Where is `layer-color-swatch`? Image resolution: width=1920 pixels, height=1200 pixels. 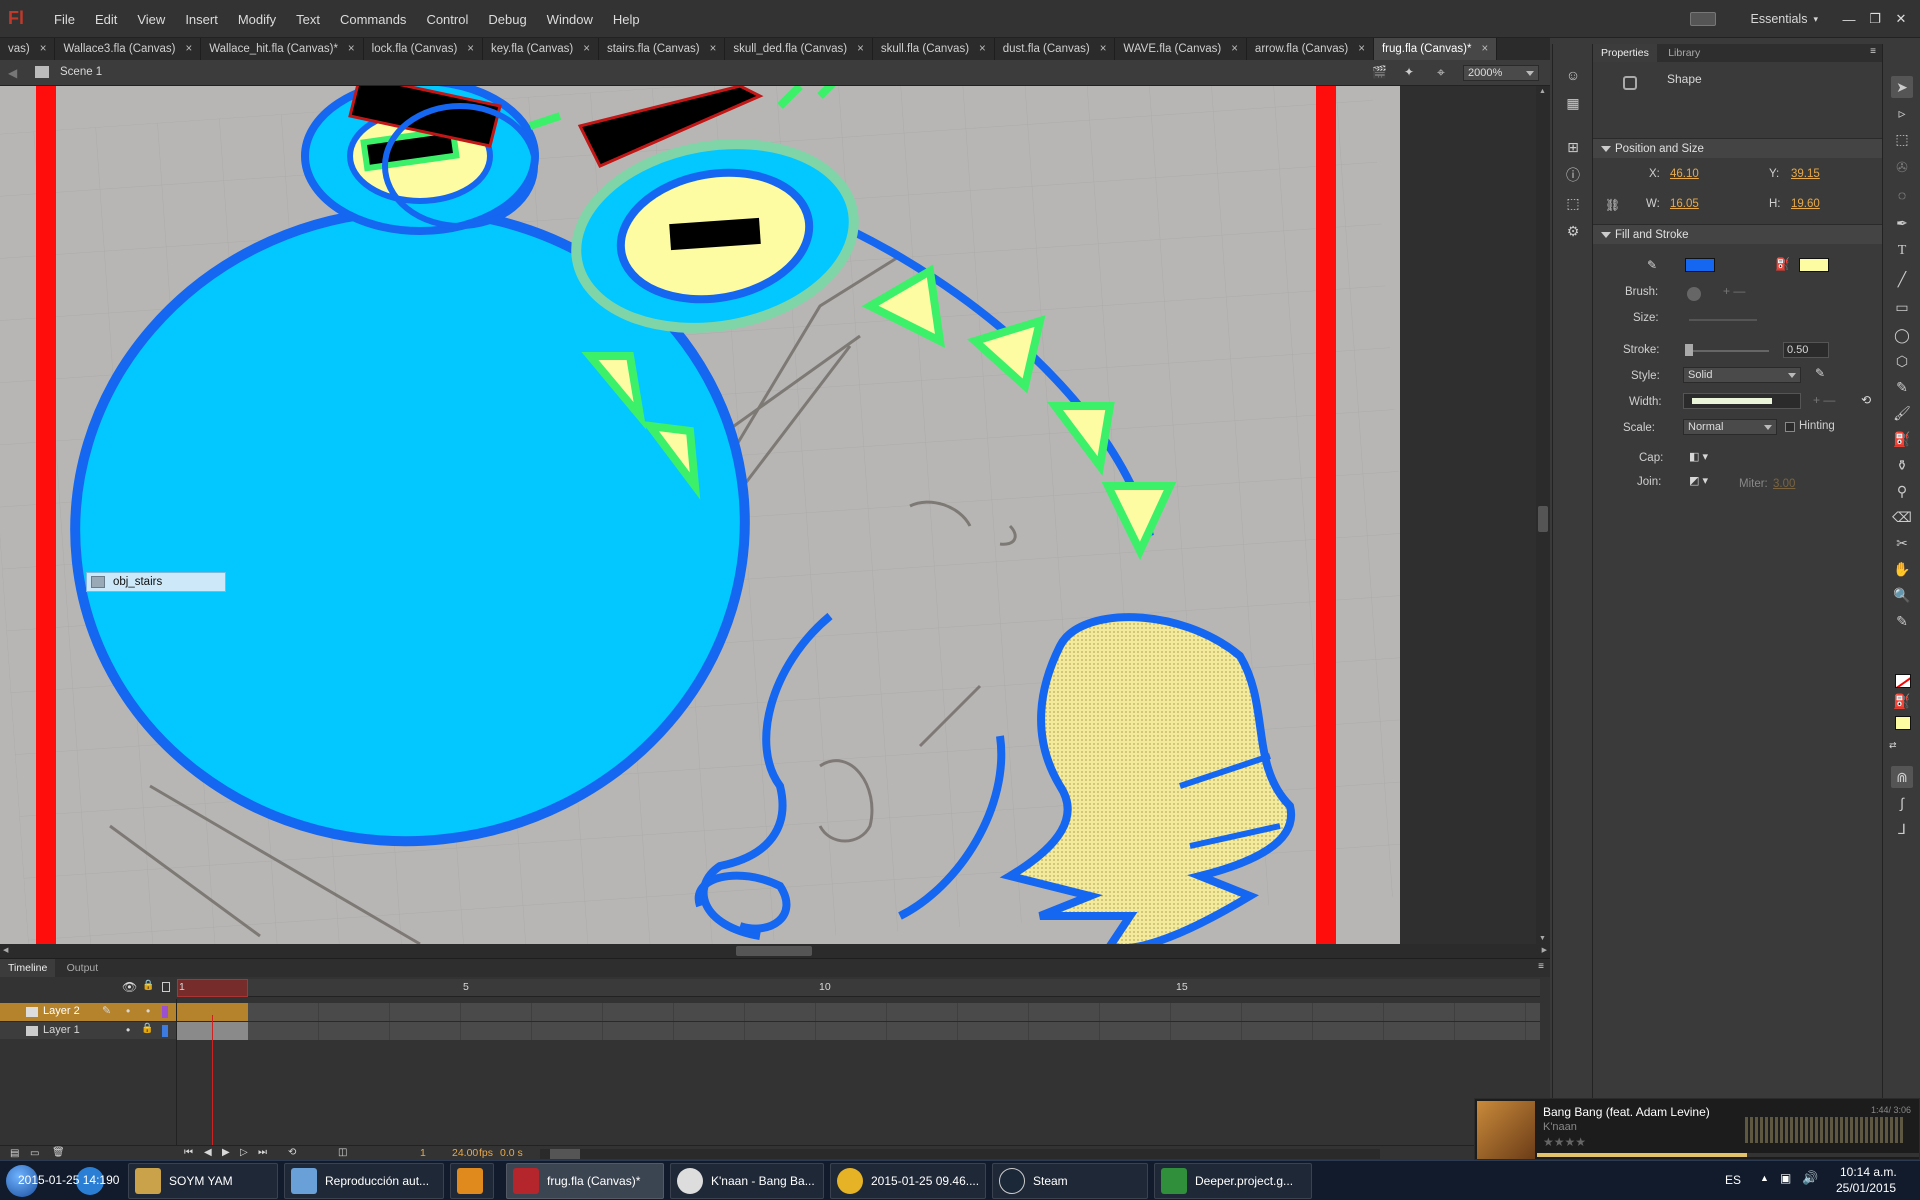
layer-color-swatch is located at coordinates (165, 1031).